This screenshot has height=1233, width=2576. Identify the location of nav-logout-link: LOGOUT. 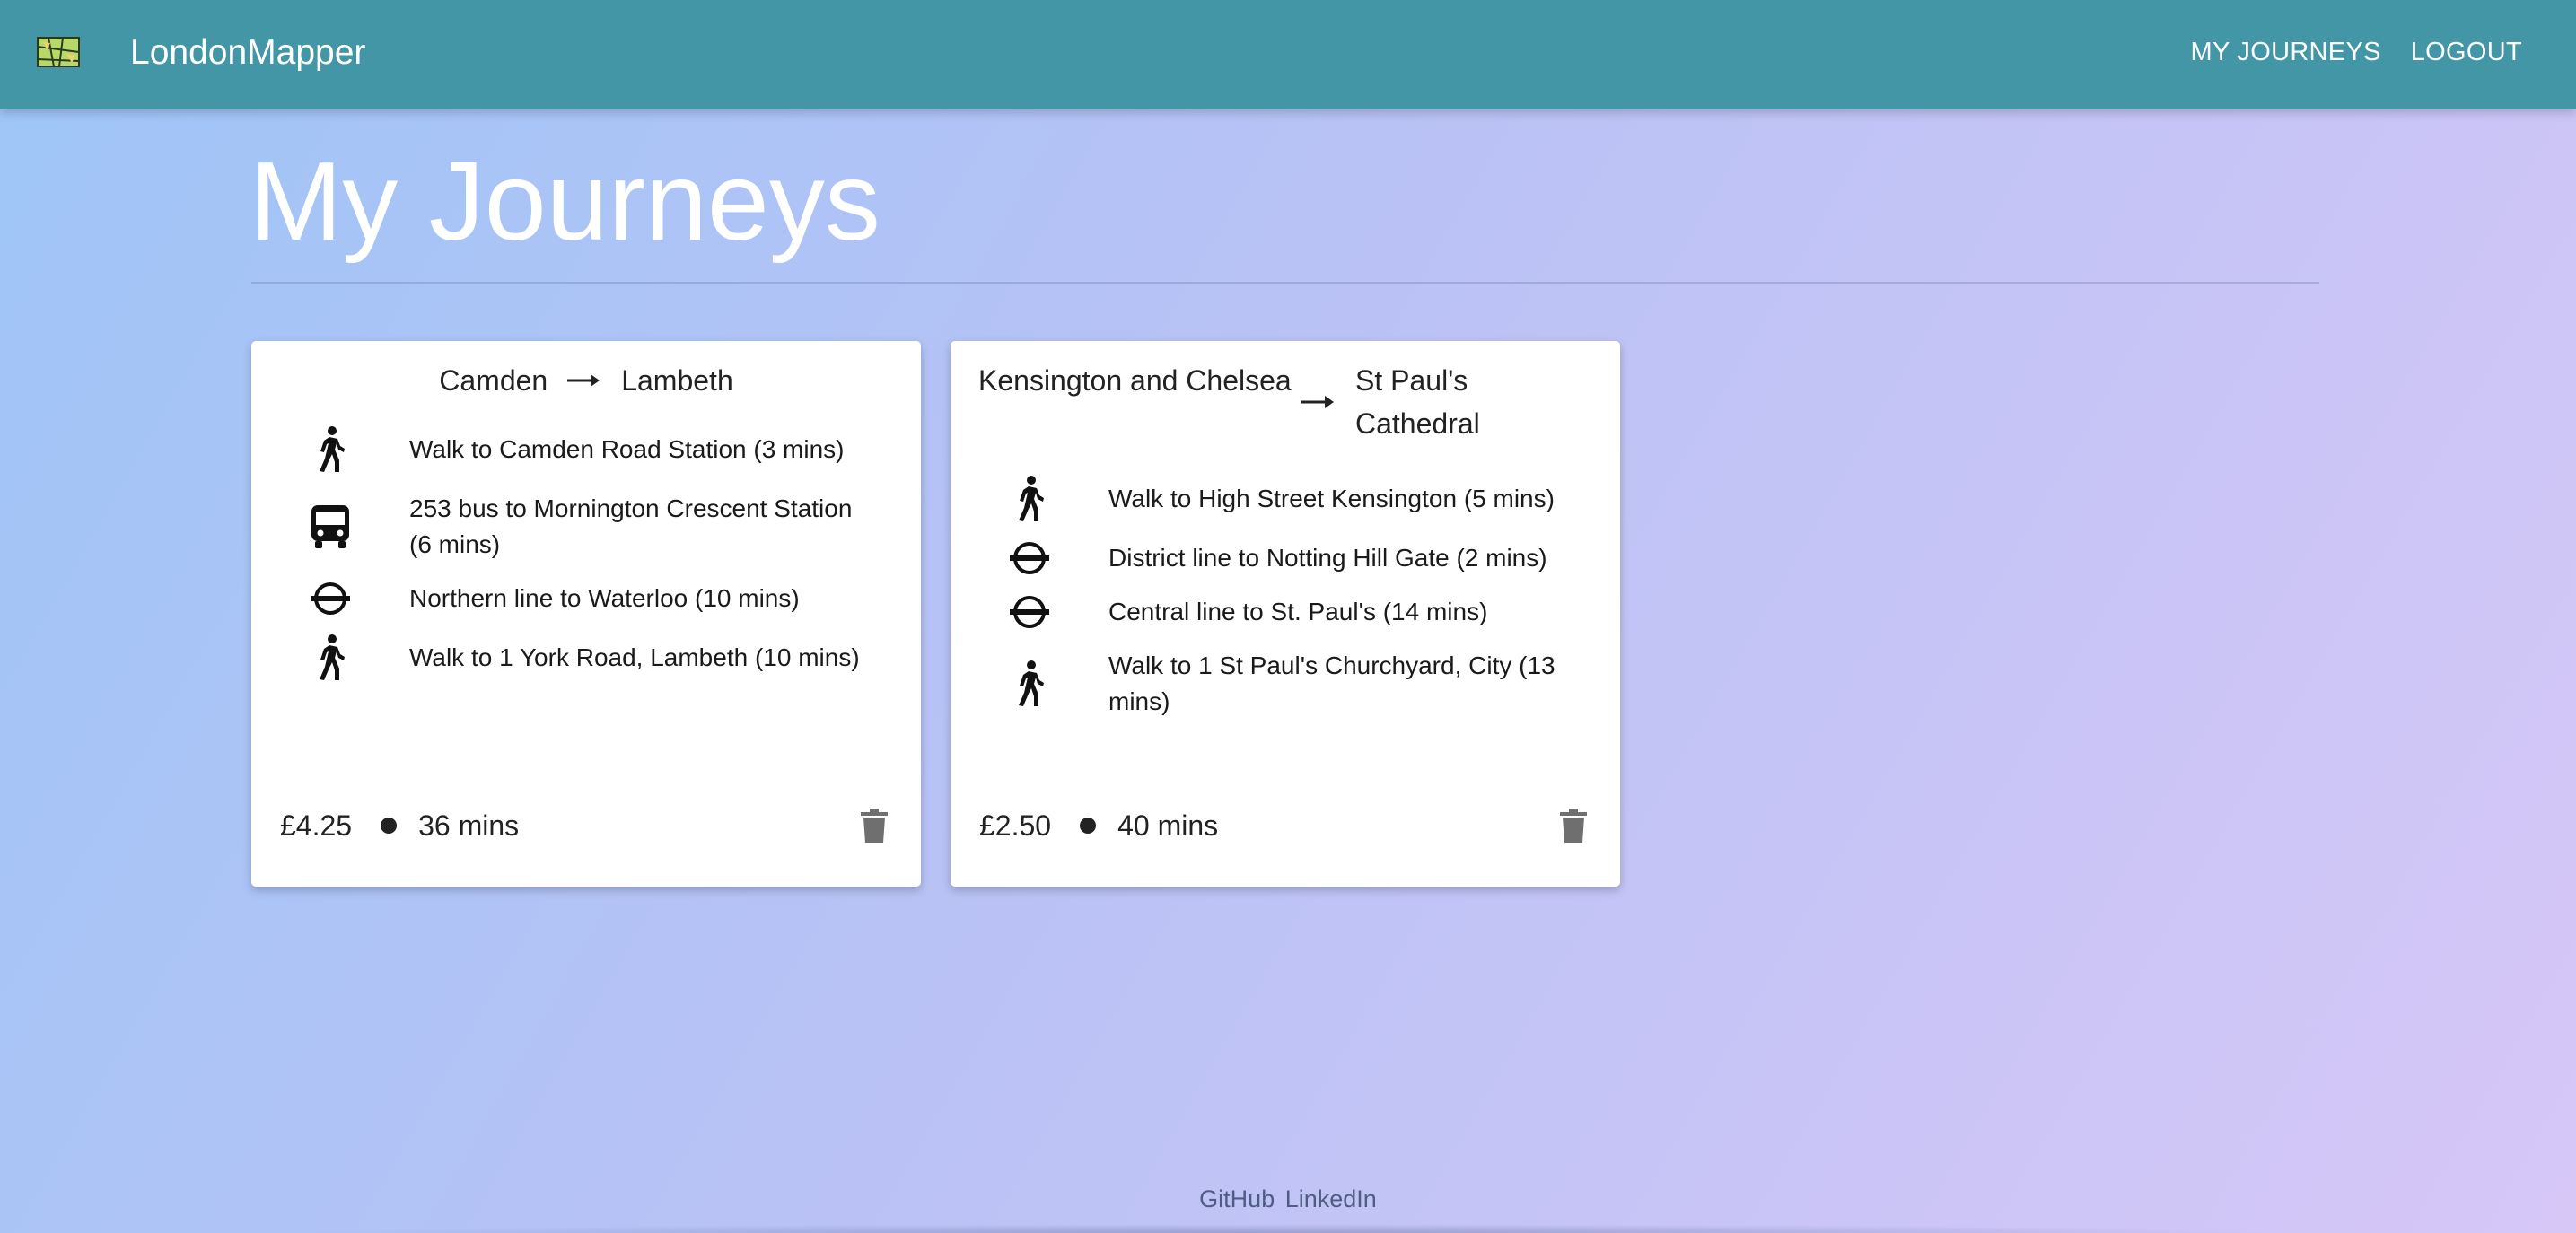
(2466, 52).